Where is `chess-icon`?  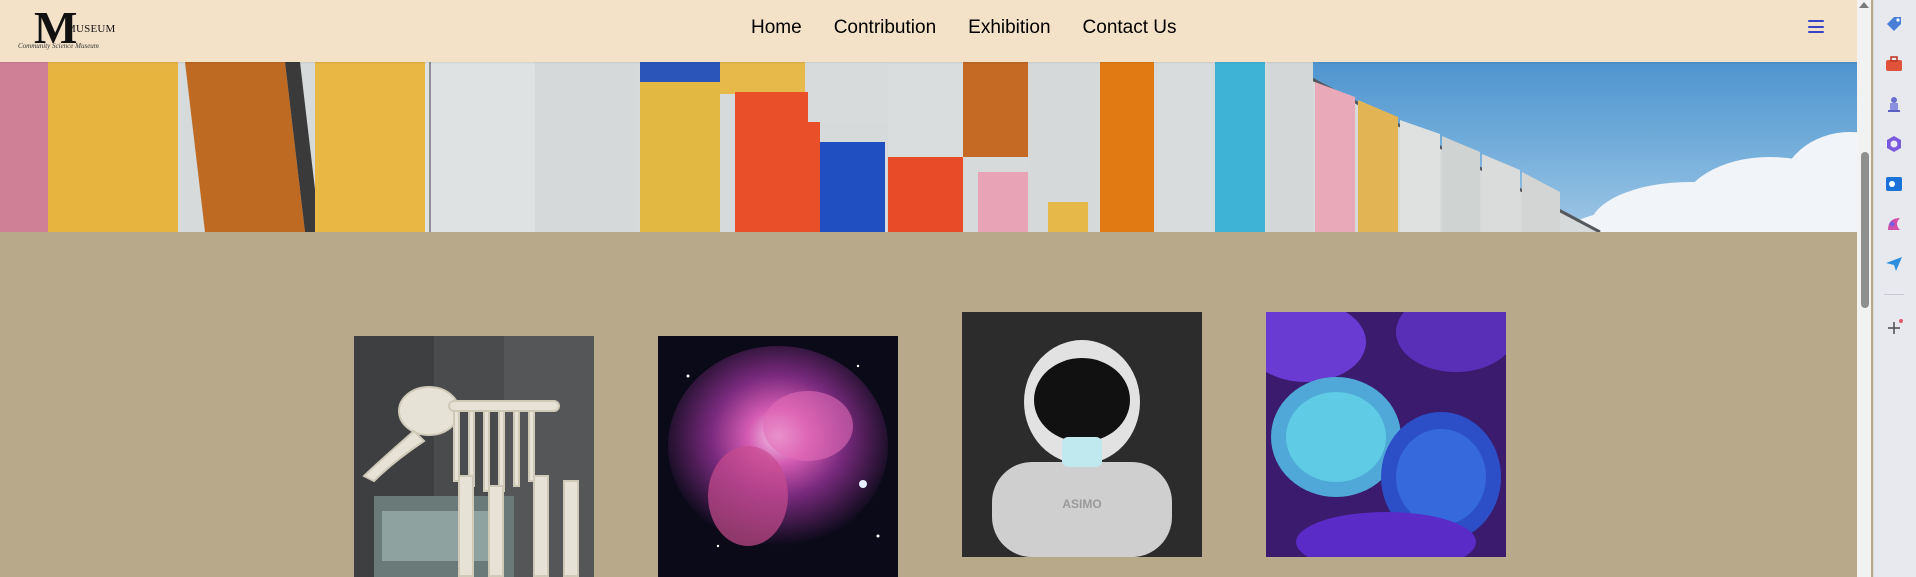 chess-icon is located at coordinates (1894, 104).